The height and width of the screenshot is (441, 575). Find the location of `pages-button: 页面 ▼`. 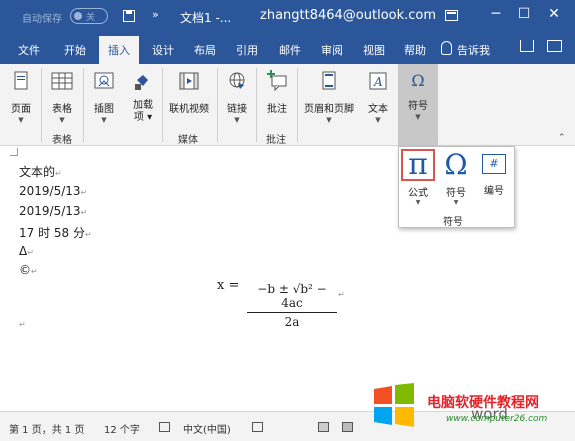

pages-button: 页面 ▼ is located at coordinates (21, 97).